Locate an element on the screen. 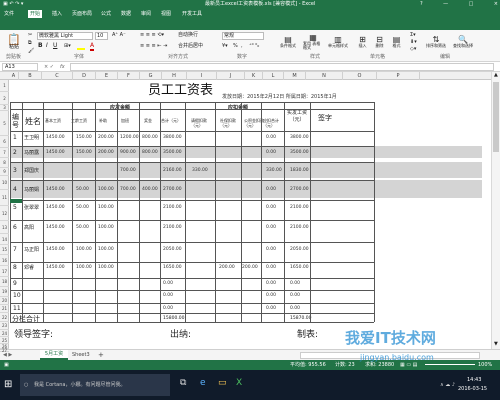 Image resolution: width=500 pixels, height=400 pixels. paste-button: 📋 粘贴 is located at coordinates (14, 42).